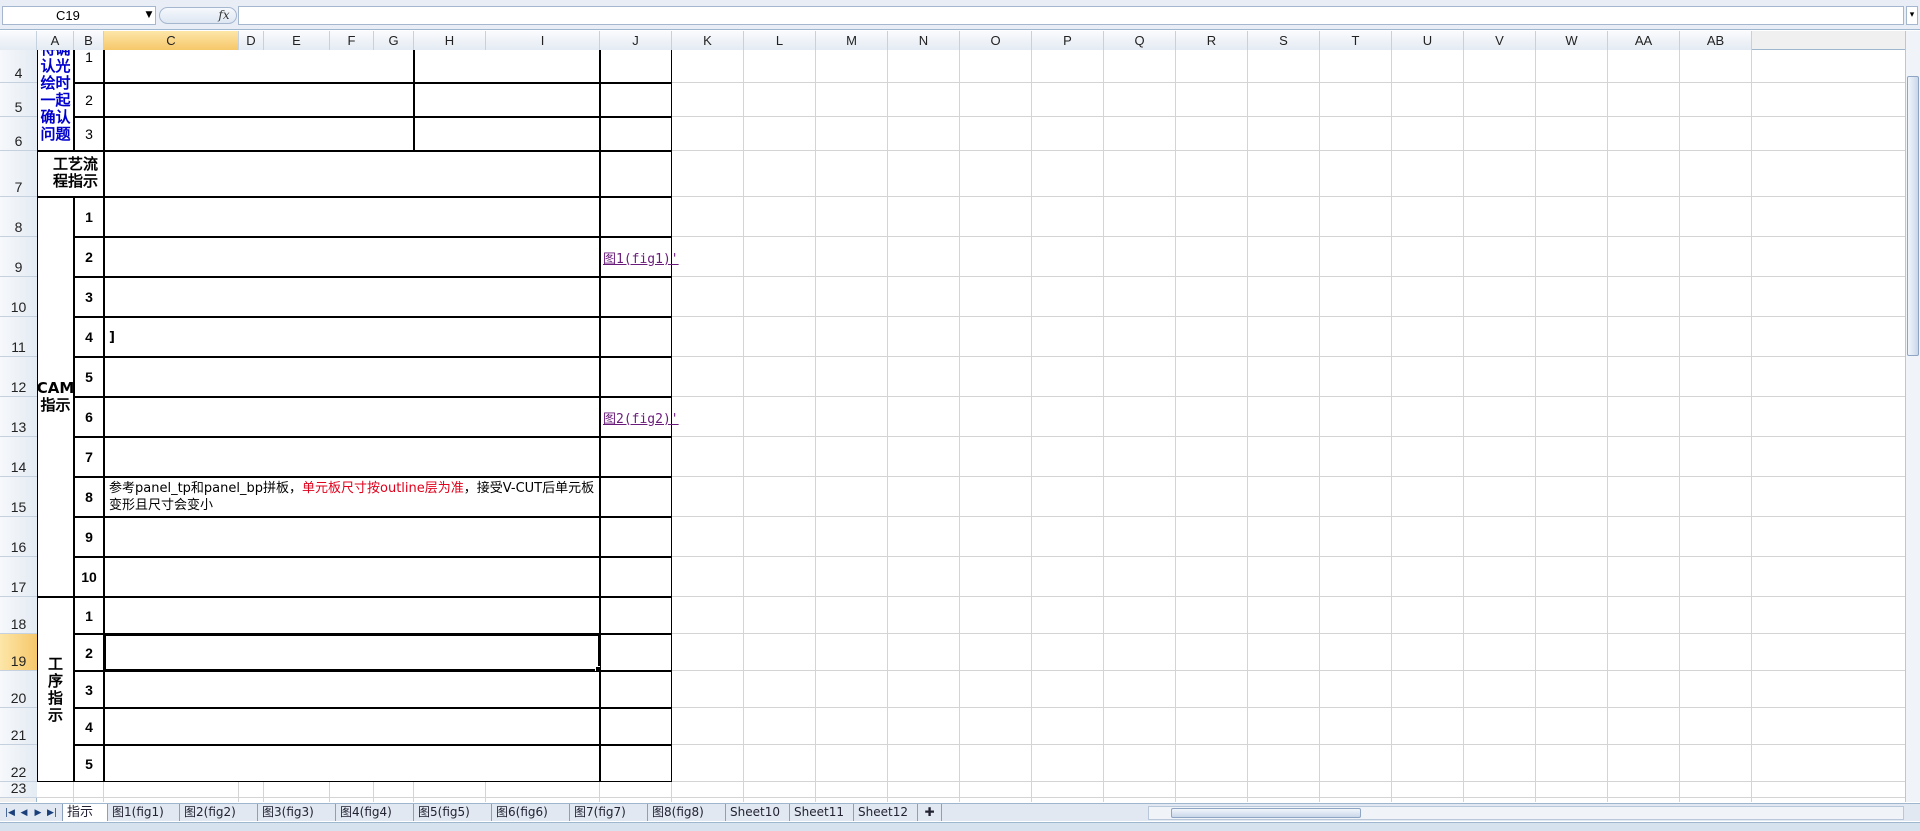 The height and width of the screenshot is (831, 1920). Describe the element at coordinates (85, 812) in the screenshot. I see `sheet-tab: 指示` at that location.